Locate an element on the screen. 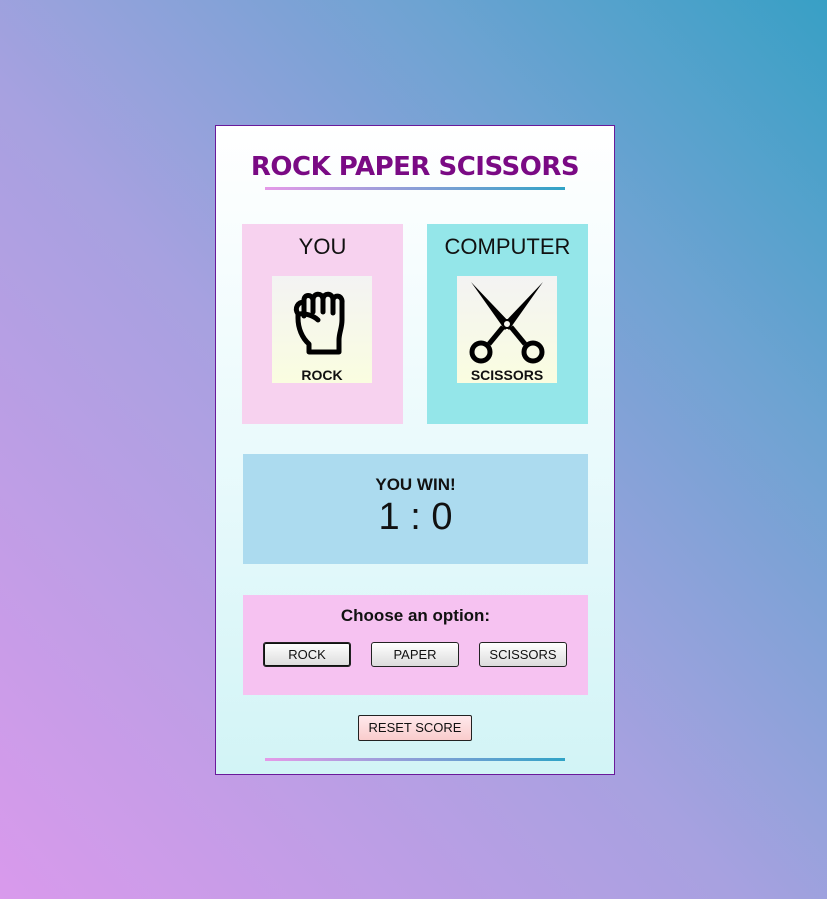 This screenshot has height=899, width=827. computer-label: COMPUTER is located at coordinates (507, 246).